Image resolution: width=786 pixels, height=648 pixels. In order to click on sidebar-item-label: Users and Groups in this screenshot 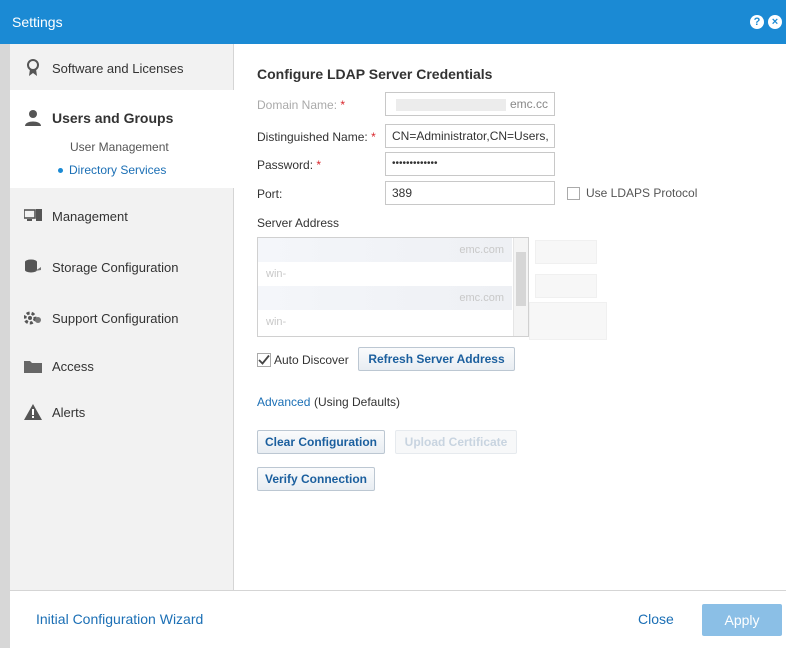, I will do `click(113, 118)`.